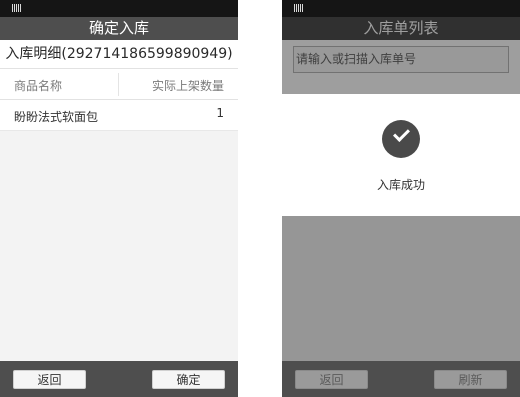  Describe the element at coordinates (188, 379) in the screenshot. I see `confirm-button: 确定` at that location.